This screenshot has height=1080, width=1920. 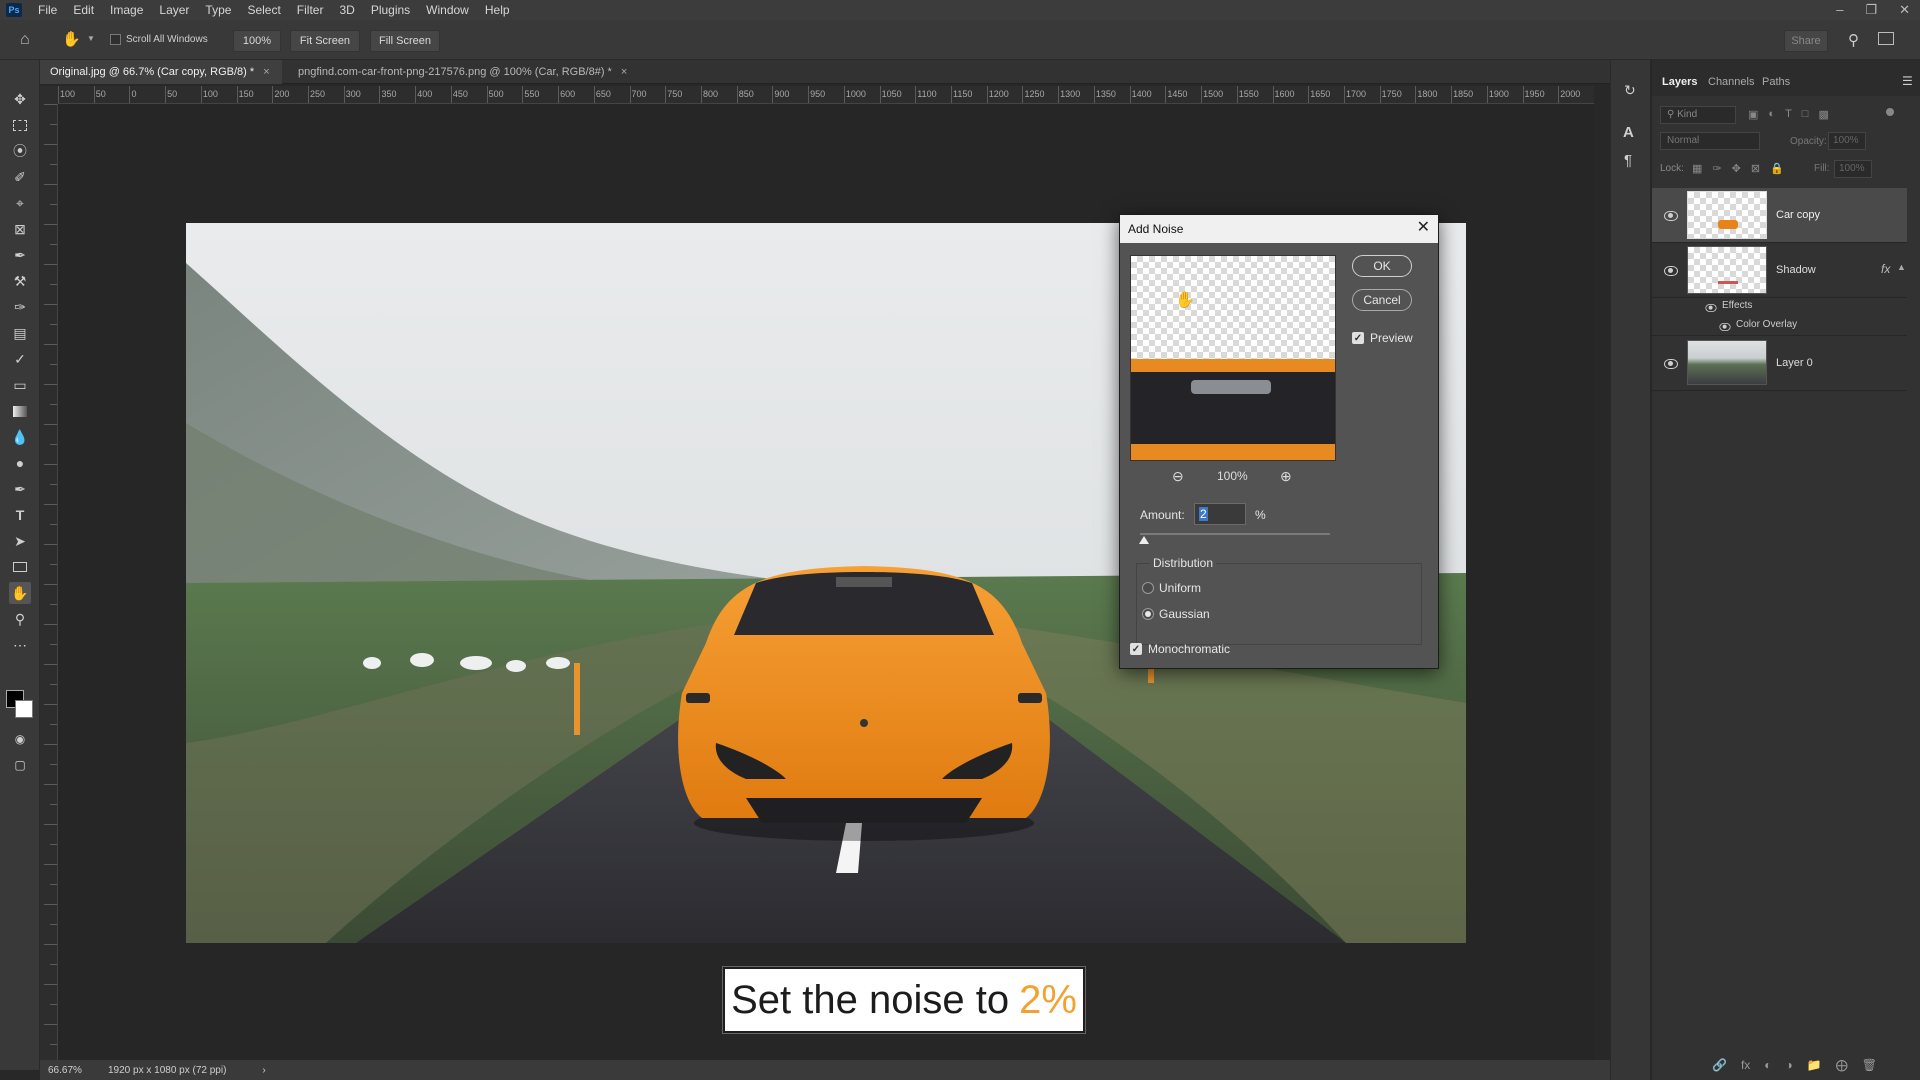 What do you see at coordinates (1630, 90) in the screenshot?
I see `history-icon: ↻` at bounding box center [1630, 90].